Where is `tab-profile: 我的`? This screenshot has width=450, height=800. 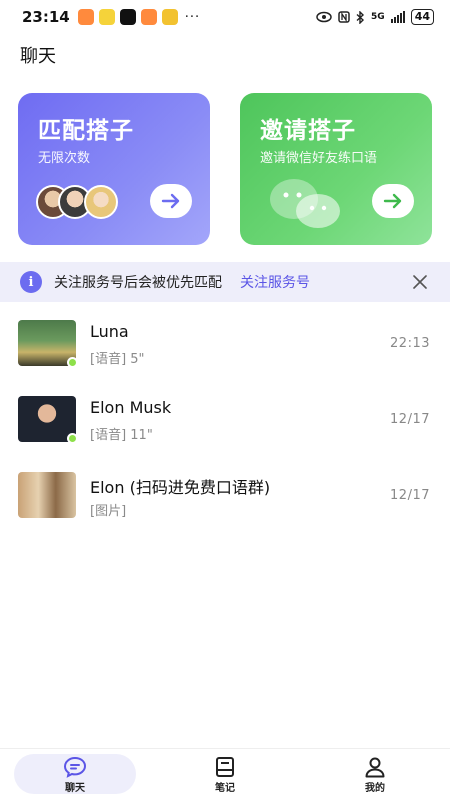 tab-profile: 我的 is located at coordinates (375, 774).